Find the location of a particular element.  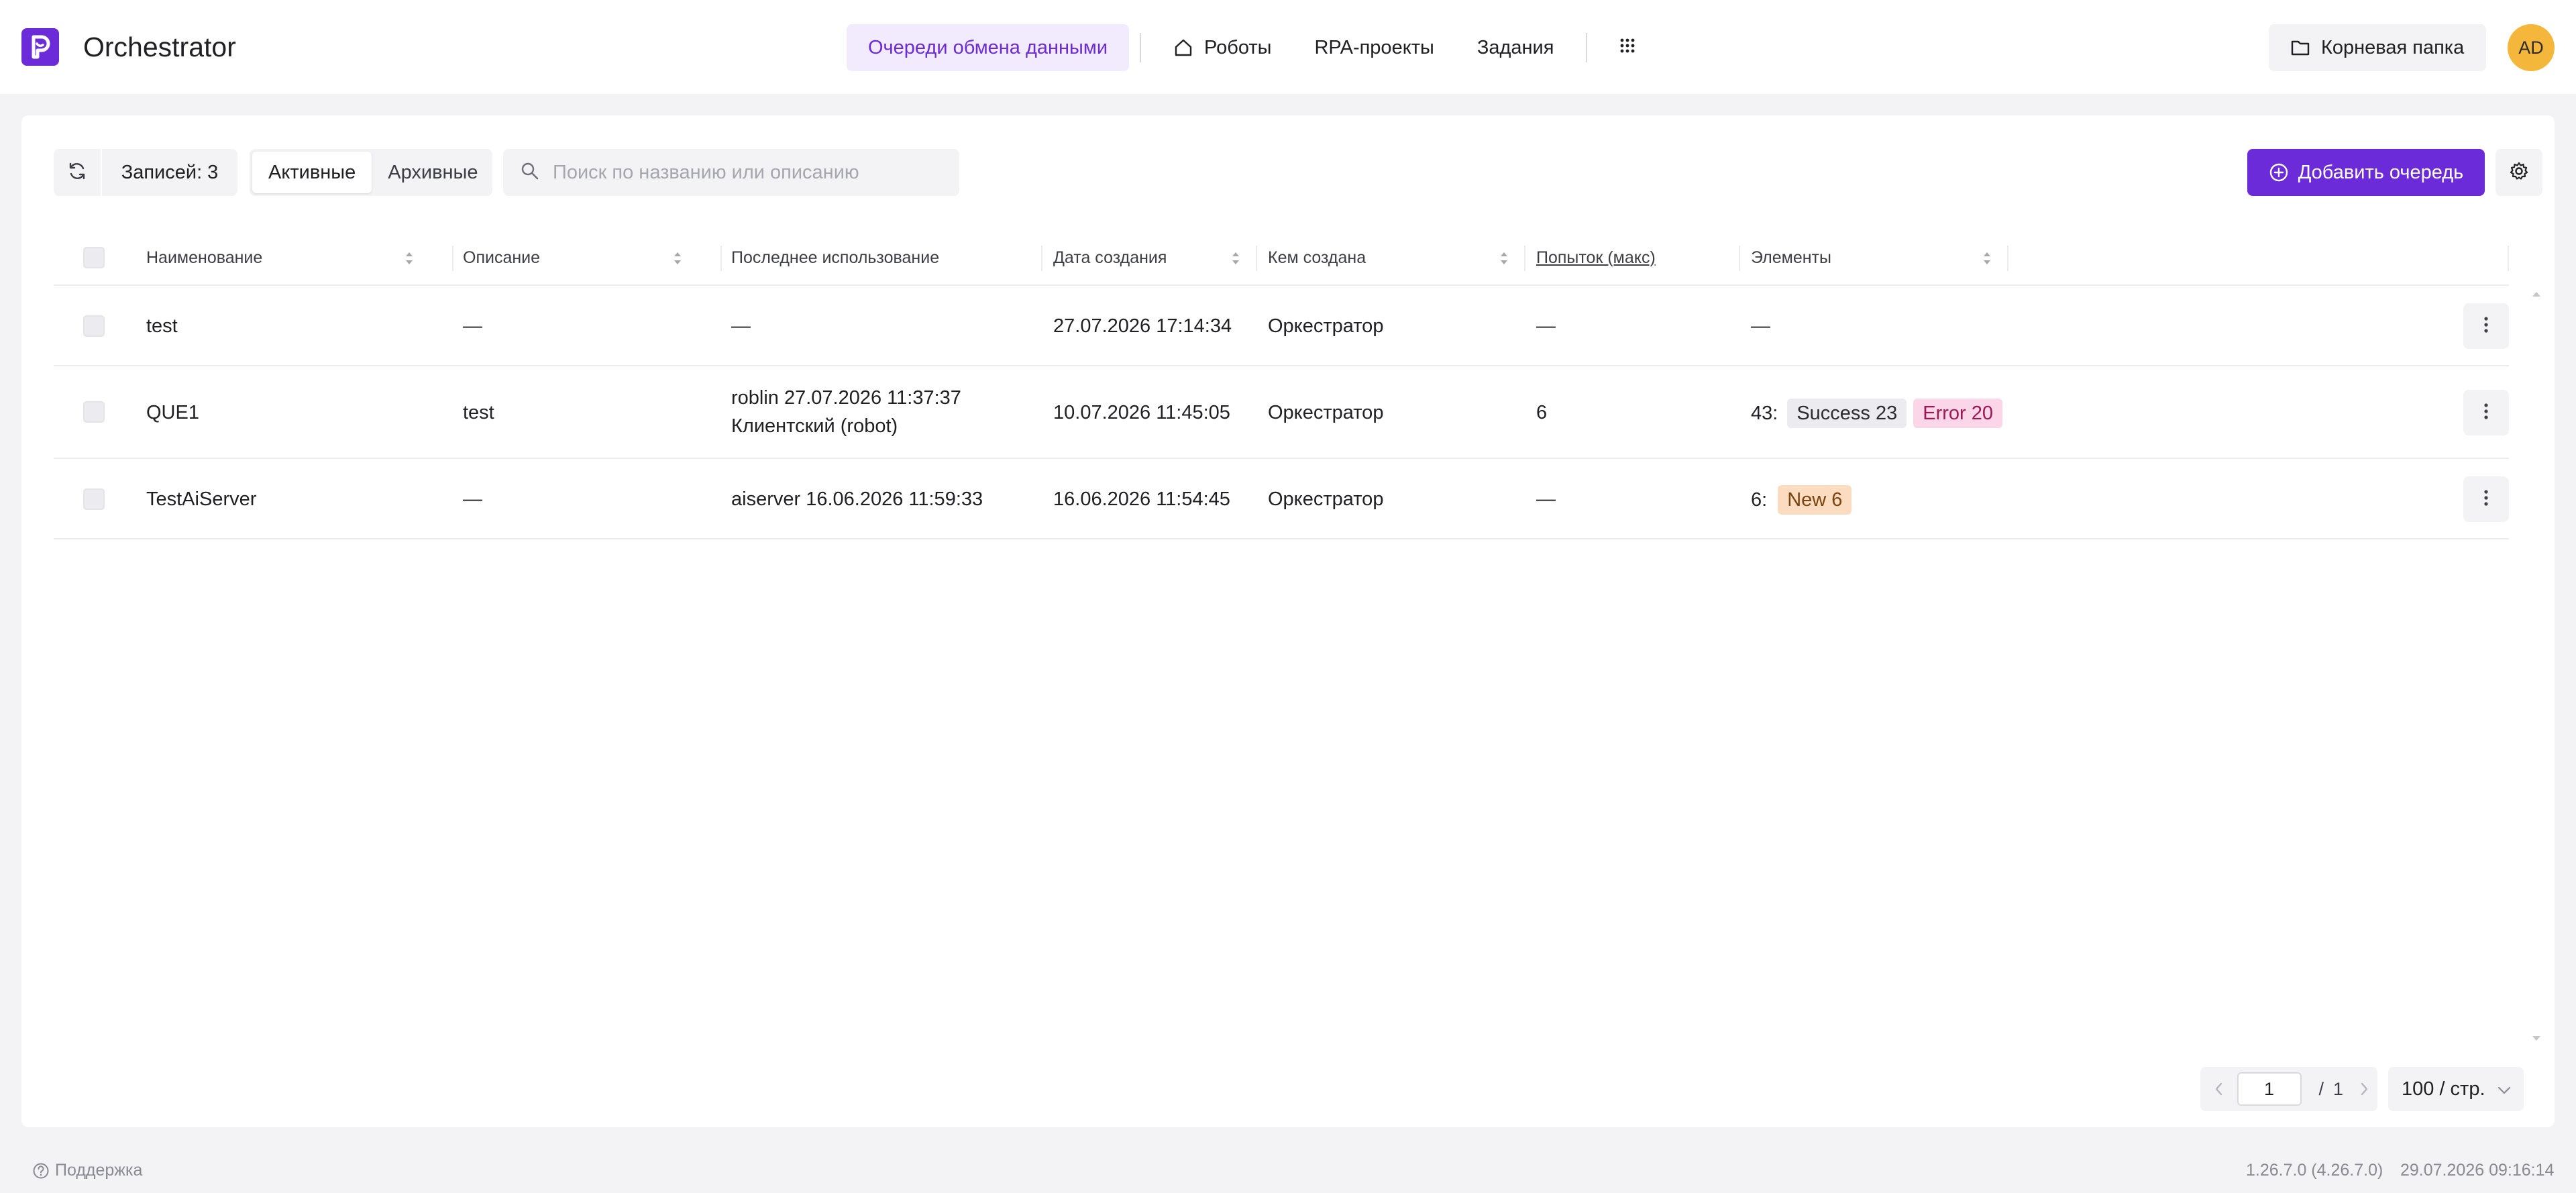

logo-icon is located at coordinates (41, 47).